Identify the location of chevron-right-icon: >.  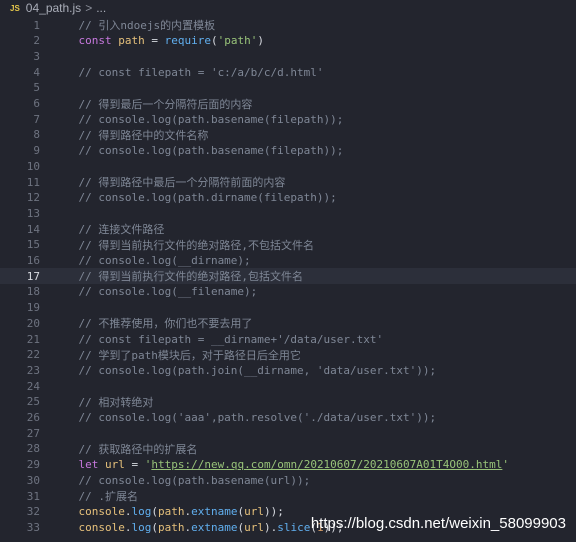
(89, 8).